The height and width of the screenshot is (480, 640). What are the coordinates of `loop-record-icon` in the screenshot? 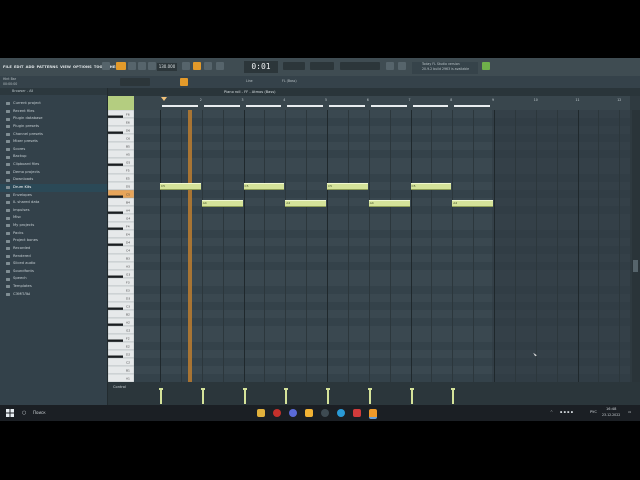 It's located at (220, 66).